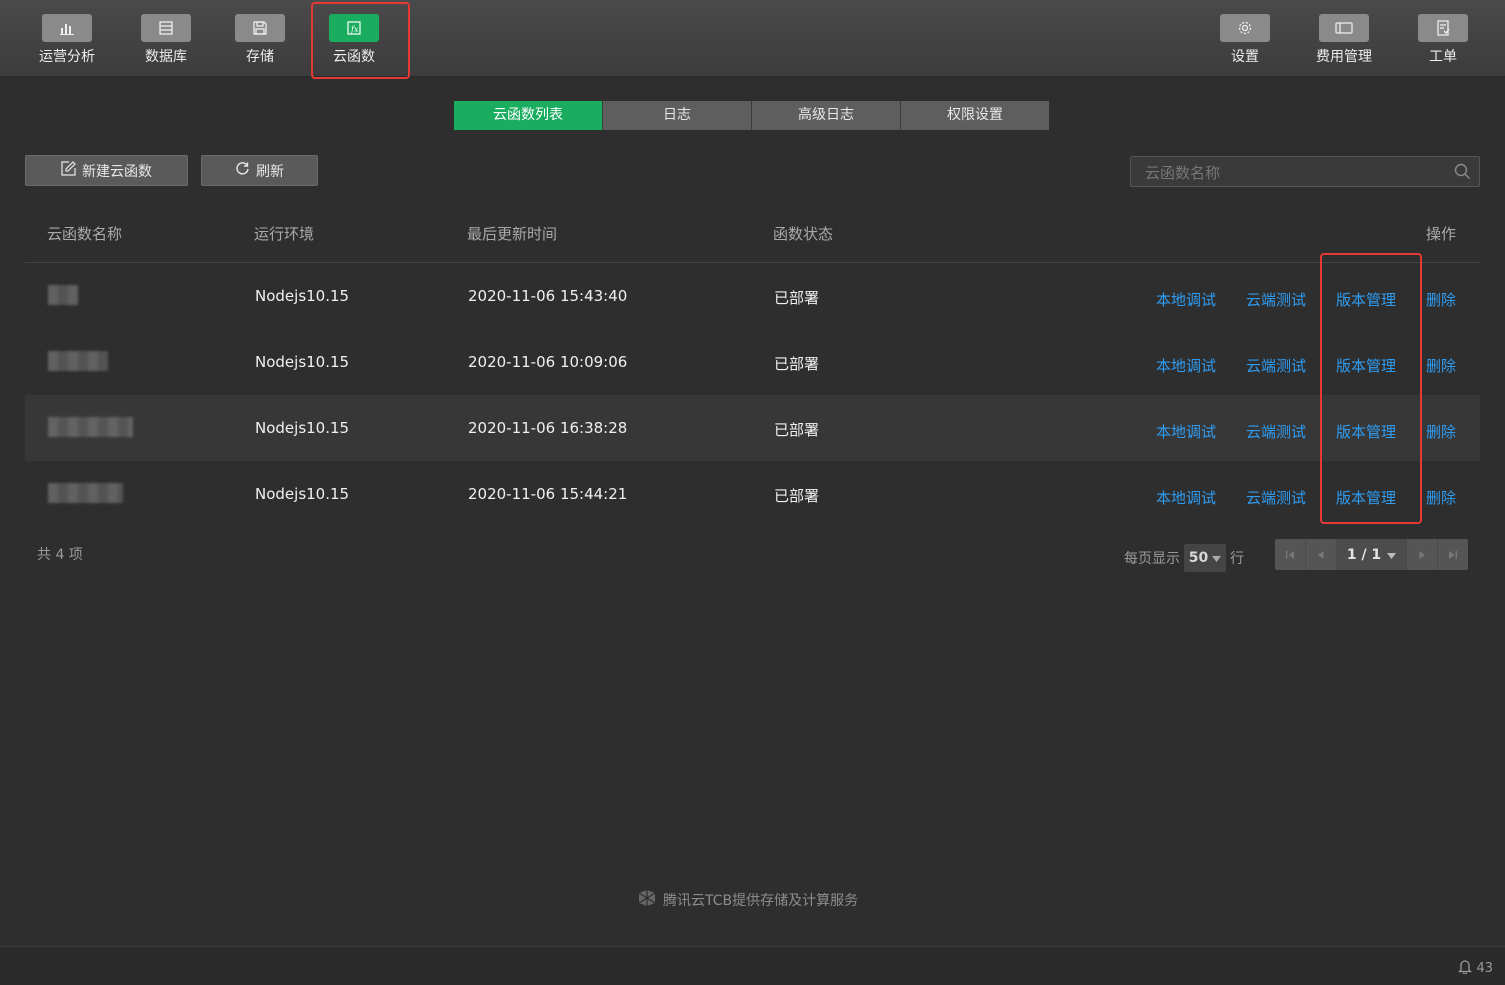  I want to click on database-icon, so click(166, 28).